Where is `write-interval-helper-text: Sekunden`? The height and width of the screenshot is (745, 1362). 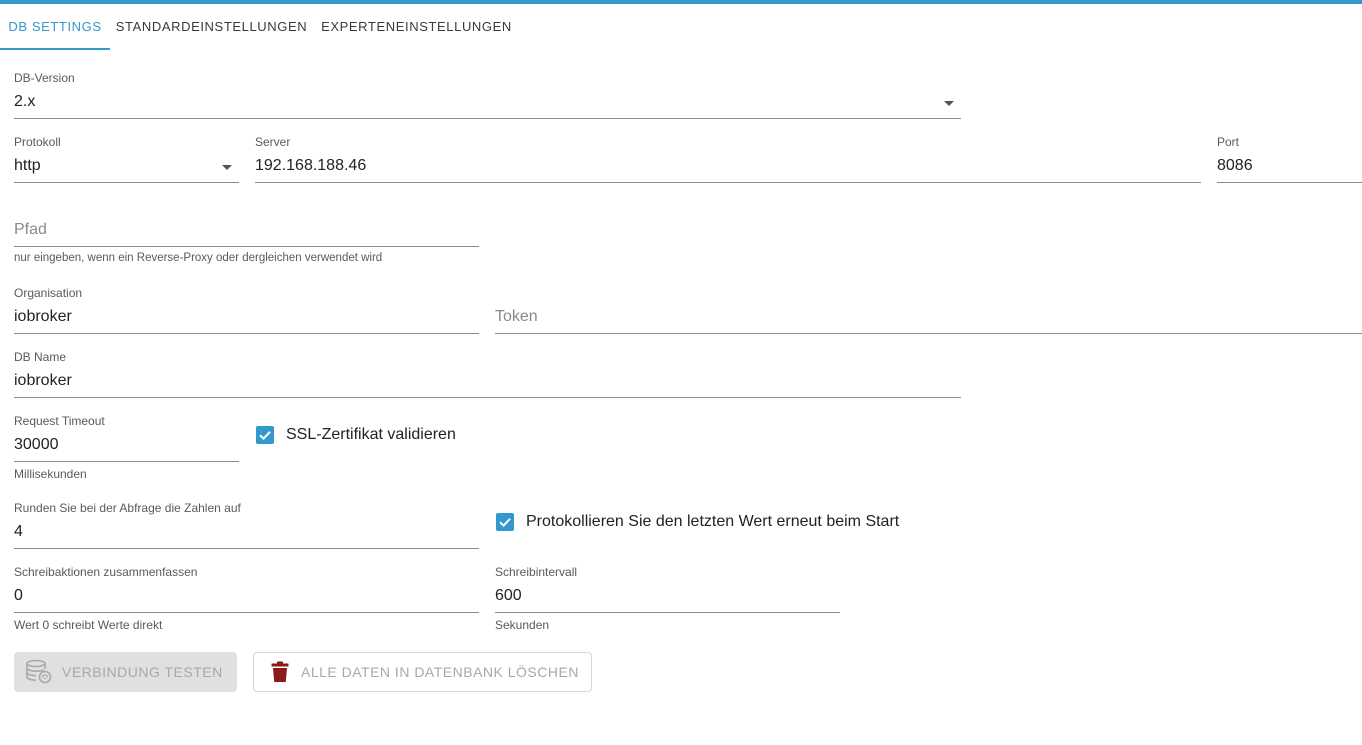
write-interval-helper-text: Sekunden is located at coordinates (522, 625).